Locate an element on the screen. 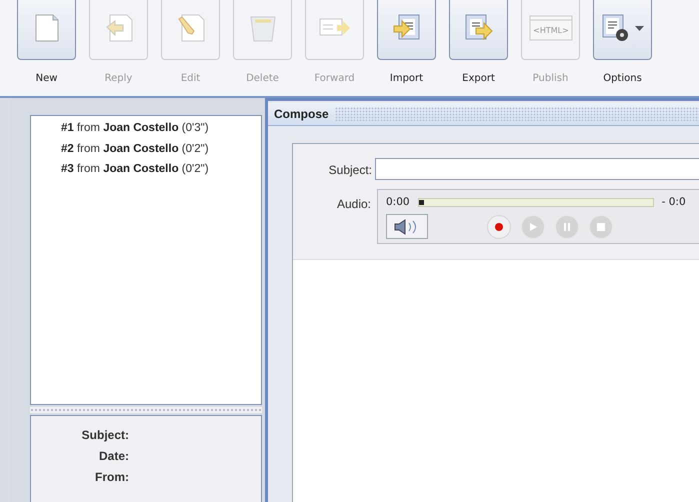 This screenshot has height=502, width=699. toolbar-label: Options is located at coordinates (622, 78).